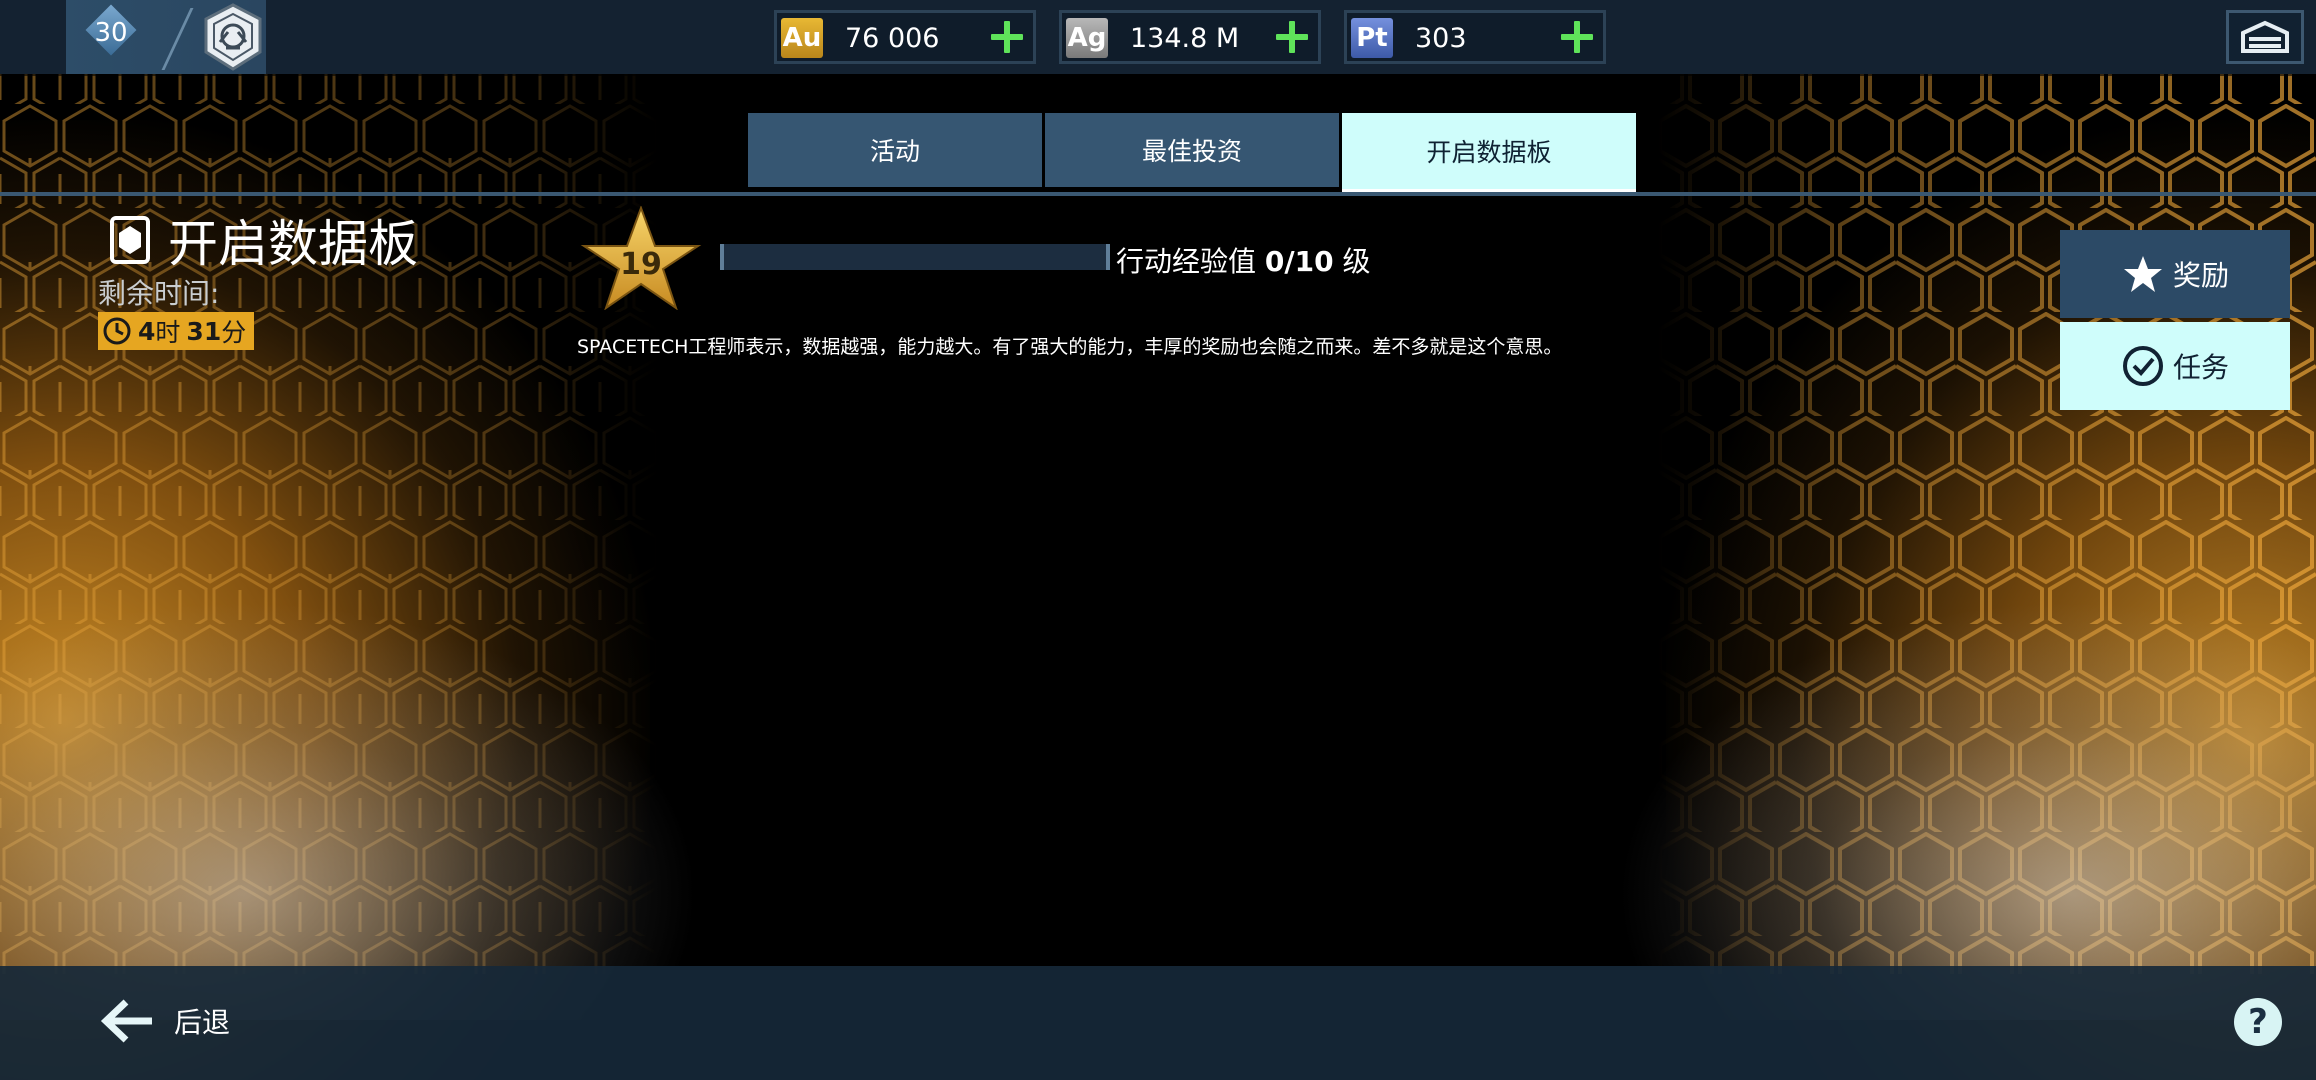  Describe the element at coordinates (1007, 37) in the screenshot. I see `add-gold-button` at that location.